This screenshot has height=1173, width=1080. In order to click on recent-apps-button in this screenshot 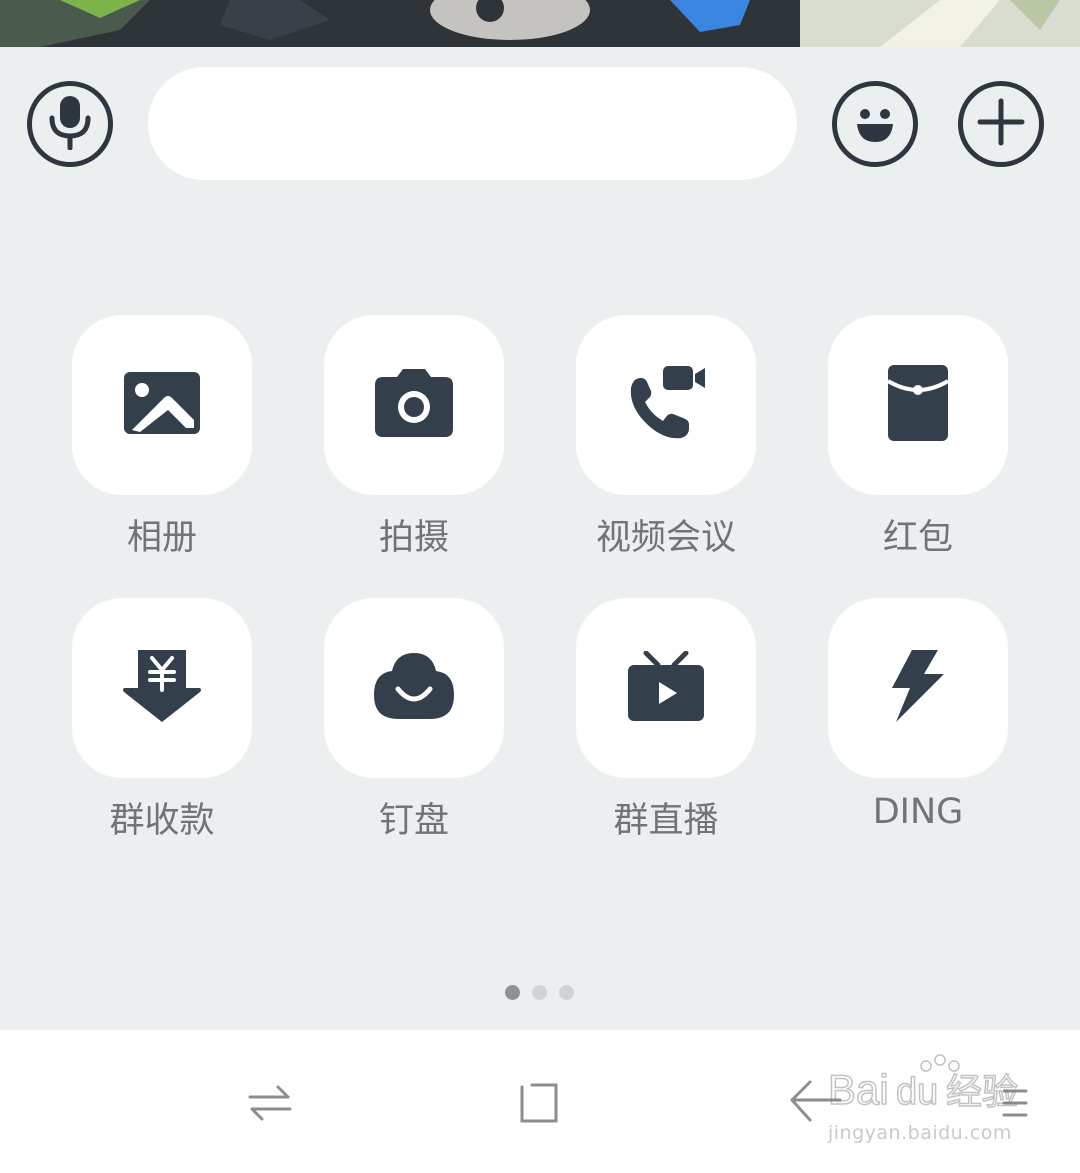, I will do `click(270, 1105)`.